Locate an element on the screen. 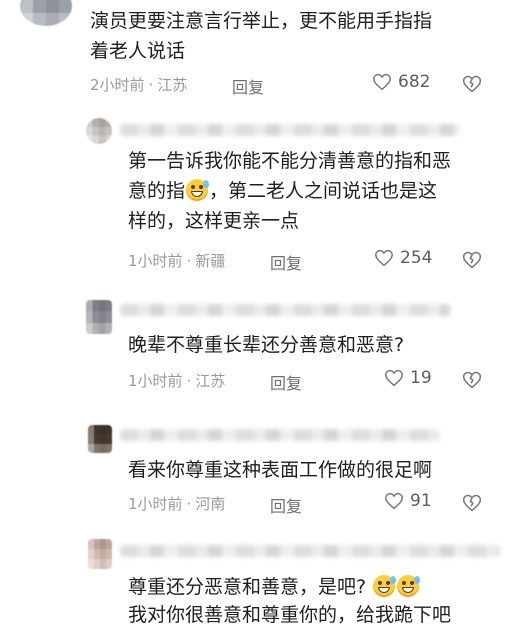 The width and height of the screenshot is (511, 640). like-count: 91 is located at coordinates (421, 501).